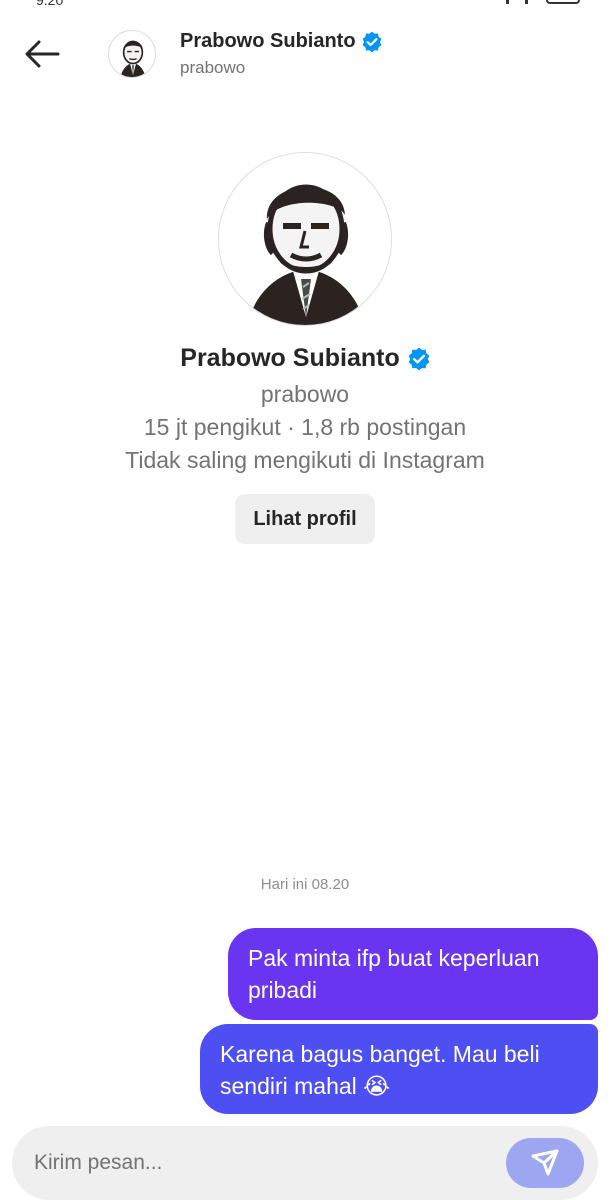  I want to click on message-bubble: Pak minta ifp buat keperluan pribadi, so click(413, 974).